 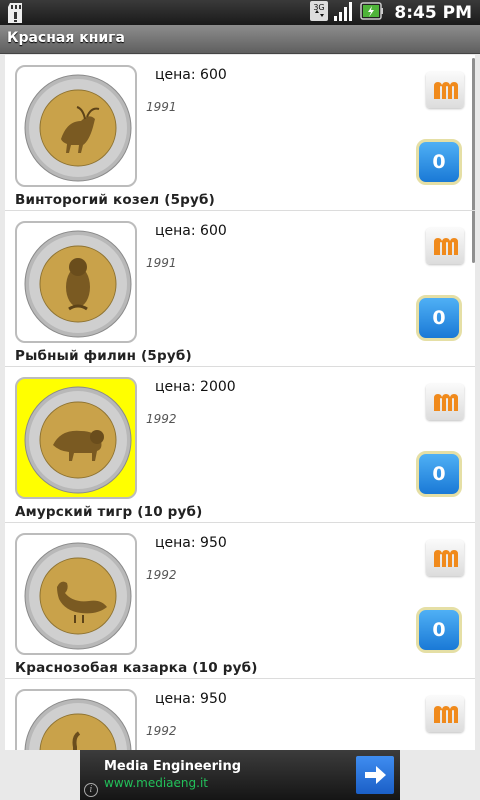 What do you see at coordinates (91, 790) in the screenshot?
I see `ad-info-icon: i` at bounding box center [91, 790].